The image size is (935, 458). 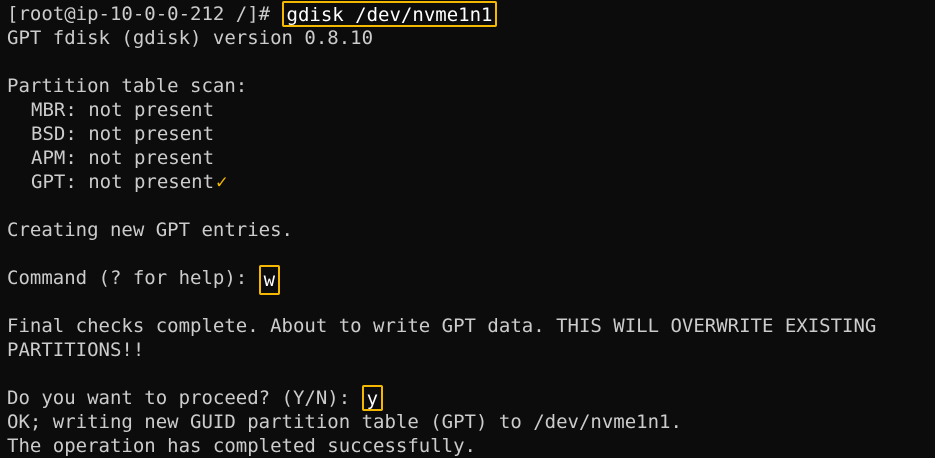 What do you see at coordinates (222, 182) in the screenshot?
I see `check-icon: ✓` at bounding box center [222, 182].